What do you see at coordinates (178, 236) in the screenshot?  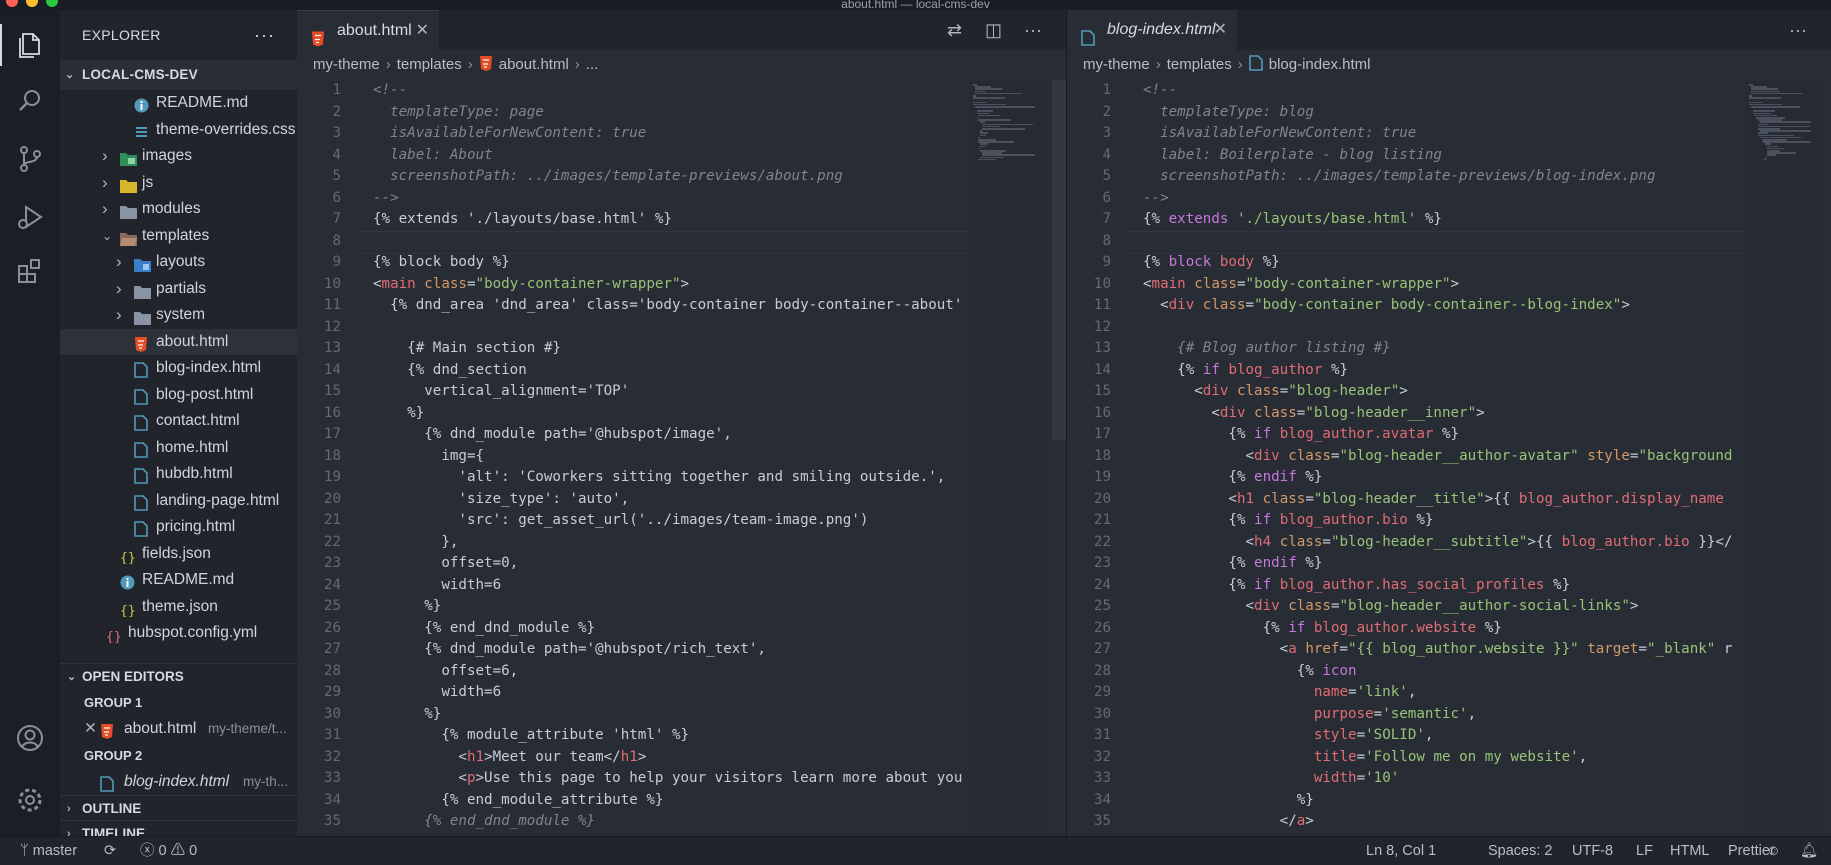 I see `tree-item: ⌄ templates` at bounding box center [178, 236].